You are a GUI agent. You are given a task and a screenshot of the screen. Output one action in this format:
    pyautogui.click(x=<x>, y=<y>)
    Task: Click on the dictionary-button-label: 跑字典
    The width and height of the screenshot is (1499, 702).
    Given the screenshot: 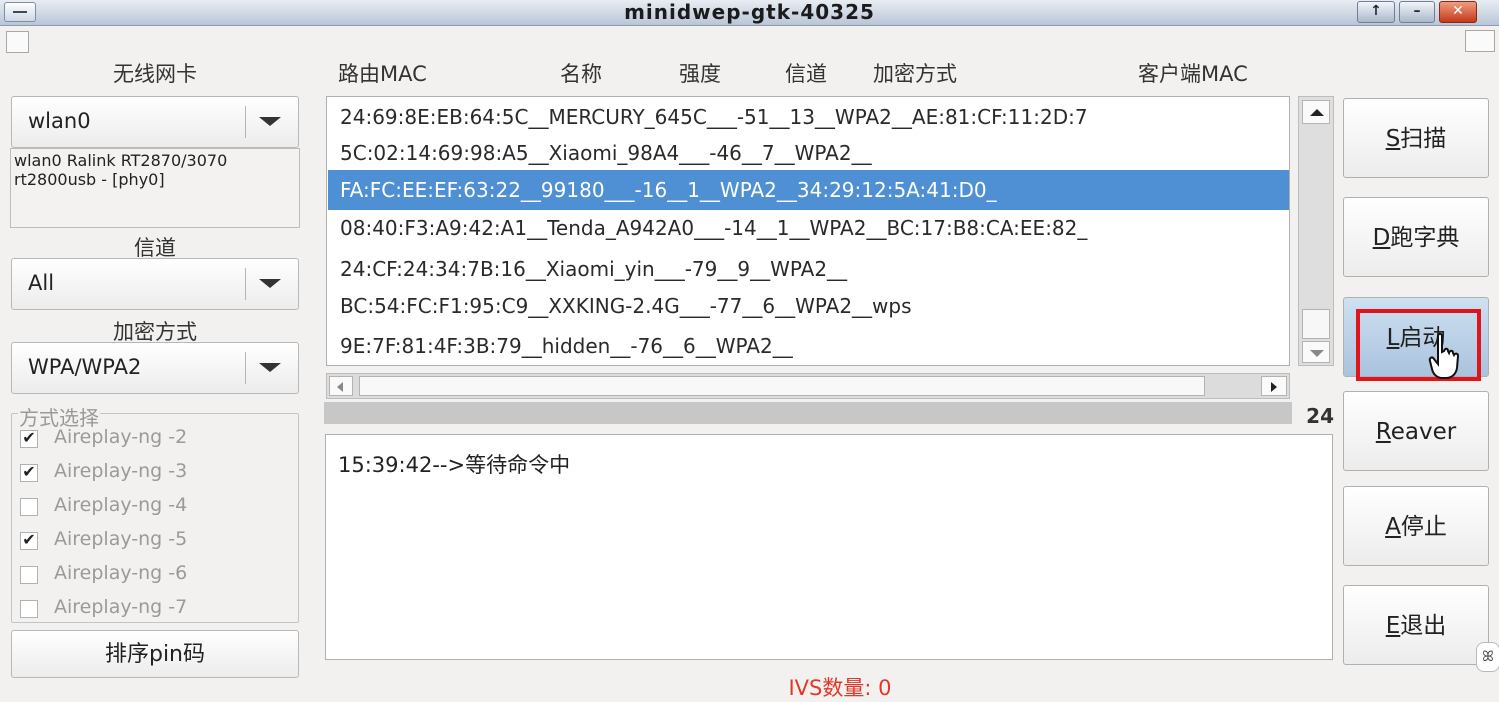 What is the action you would take?
    pyautogui.click(x=1425, y=238)
    